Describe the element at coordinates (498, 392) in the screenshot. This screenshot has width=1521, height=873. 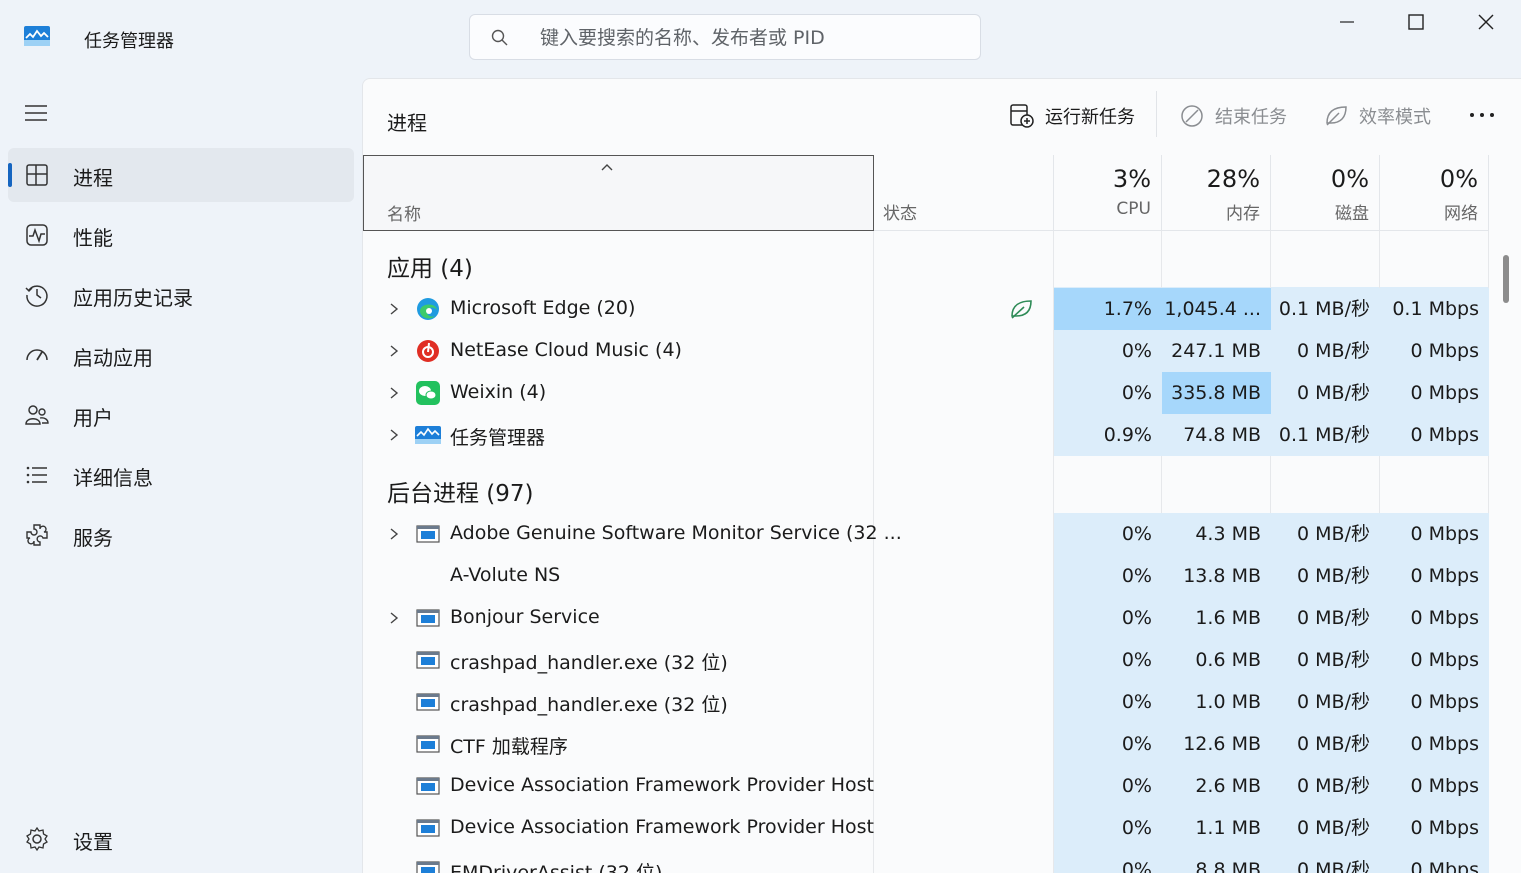
I see `process-name: Weixin (4)` at that location.